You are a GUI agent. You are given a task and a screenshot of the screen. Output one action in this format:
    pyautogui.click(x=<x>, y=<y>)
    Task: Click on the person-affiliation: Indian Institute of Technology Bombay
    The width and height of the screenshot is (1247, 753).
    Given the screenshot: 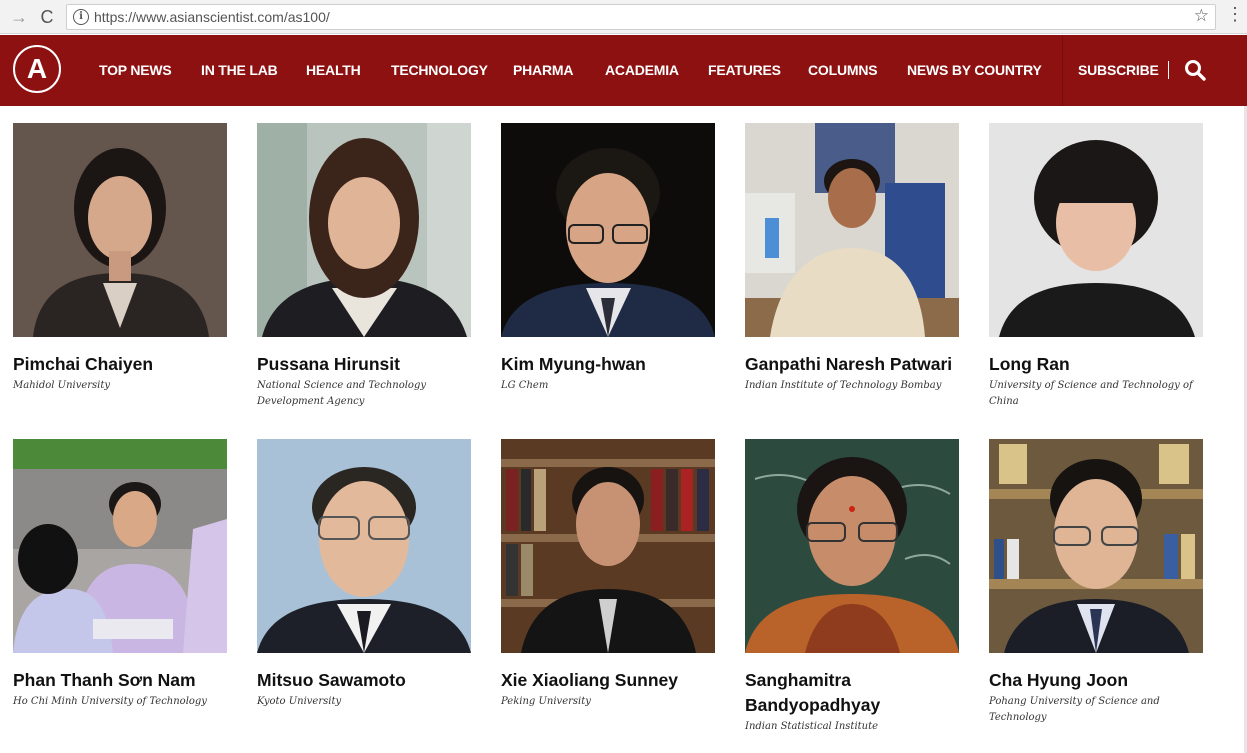 What is the action you would take?
    pyautogui.click(x=843, y=385)
    